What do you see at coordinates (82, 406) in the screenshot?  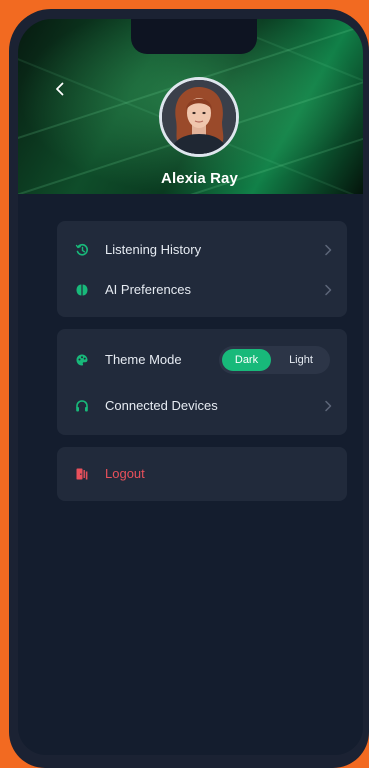 I see `headphones-icon` at bounding box center [82, 406].